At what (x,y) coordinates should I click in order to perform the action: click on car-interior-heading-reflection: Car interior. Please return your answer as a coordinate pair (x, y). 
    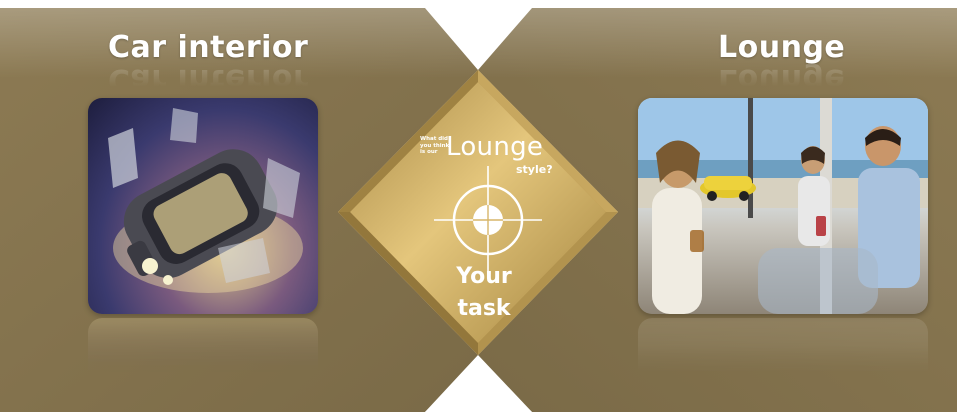
    Looking at the image, I should click on (208, 79).